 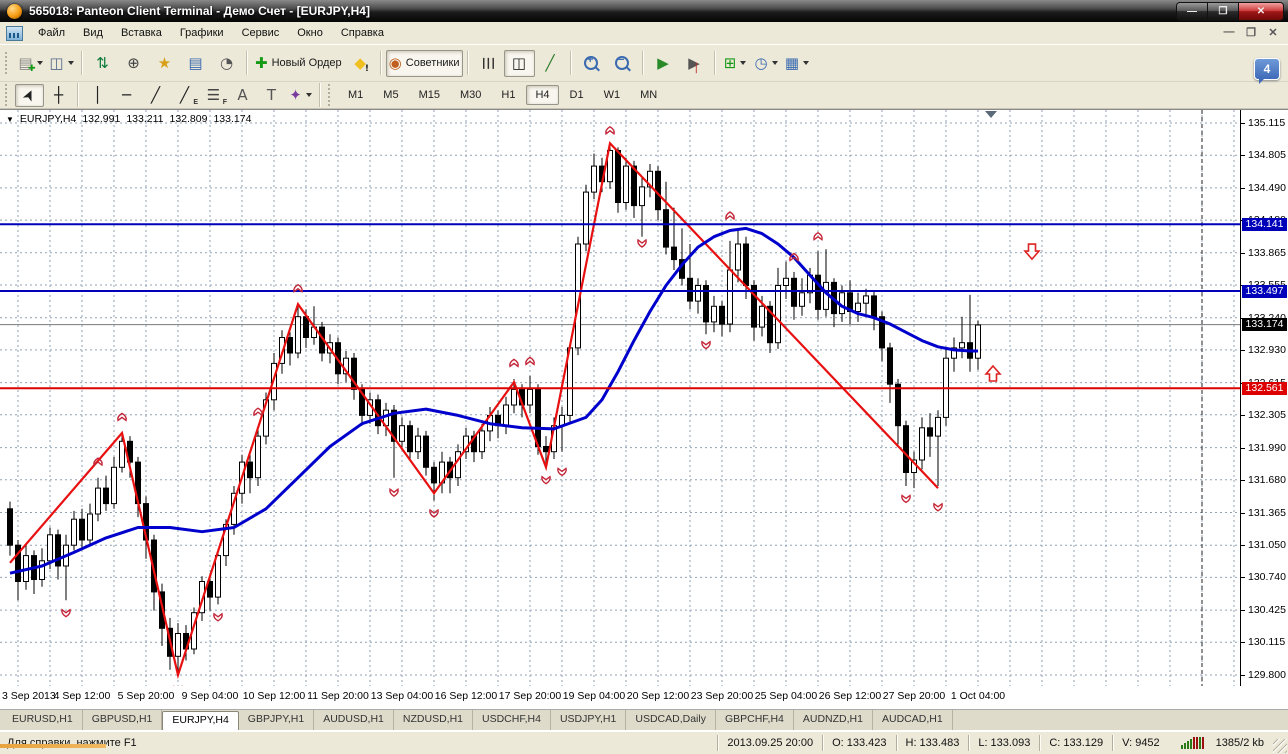 What do you see at coordinates (508, 95) in the screenshot?
I see `timeframe-h1-button: H1` at bounding box center [508, 95].